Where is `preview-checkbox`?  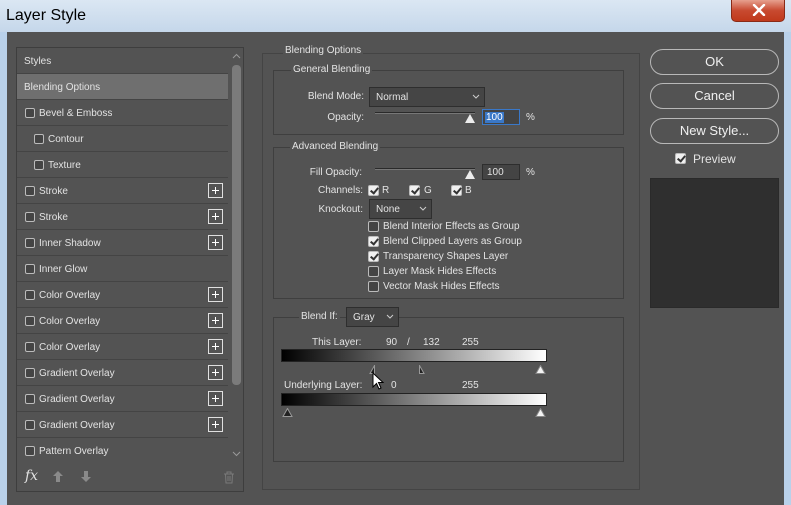
preview-checkbox is located at coordinates (680, 158).